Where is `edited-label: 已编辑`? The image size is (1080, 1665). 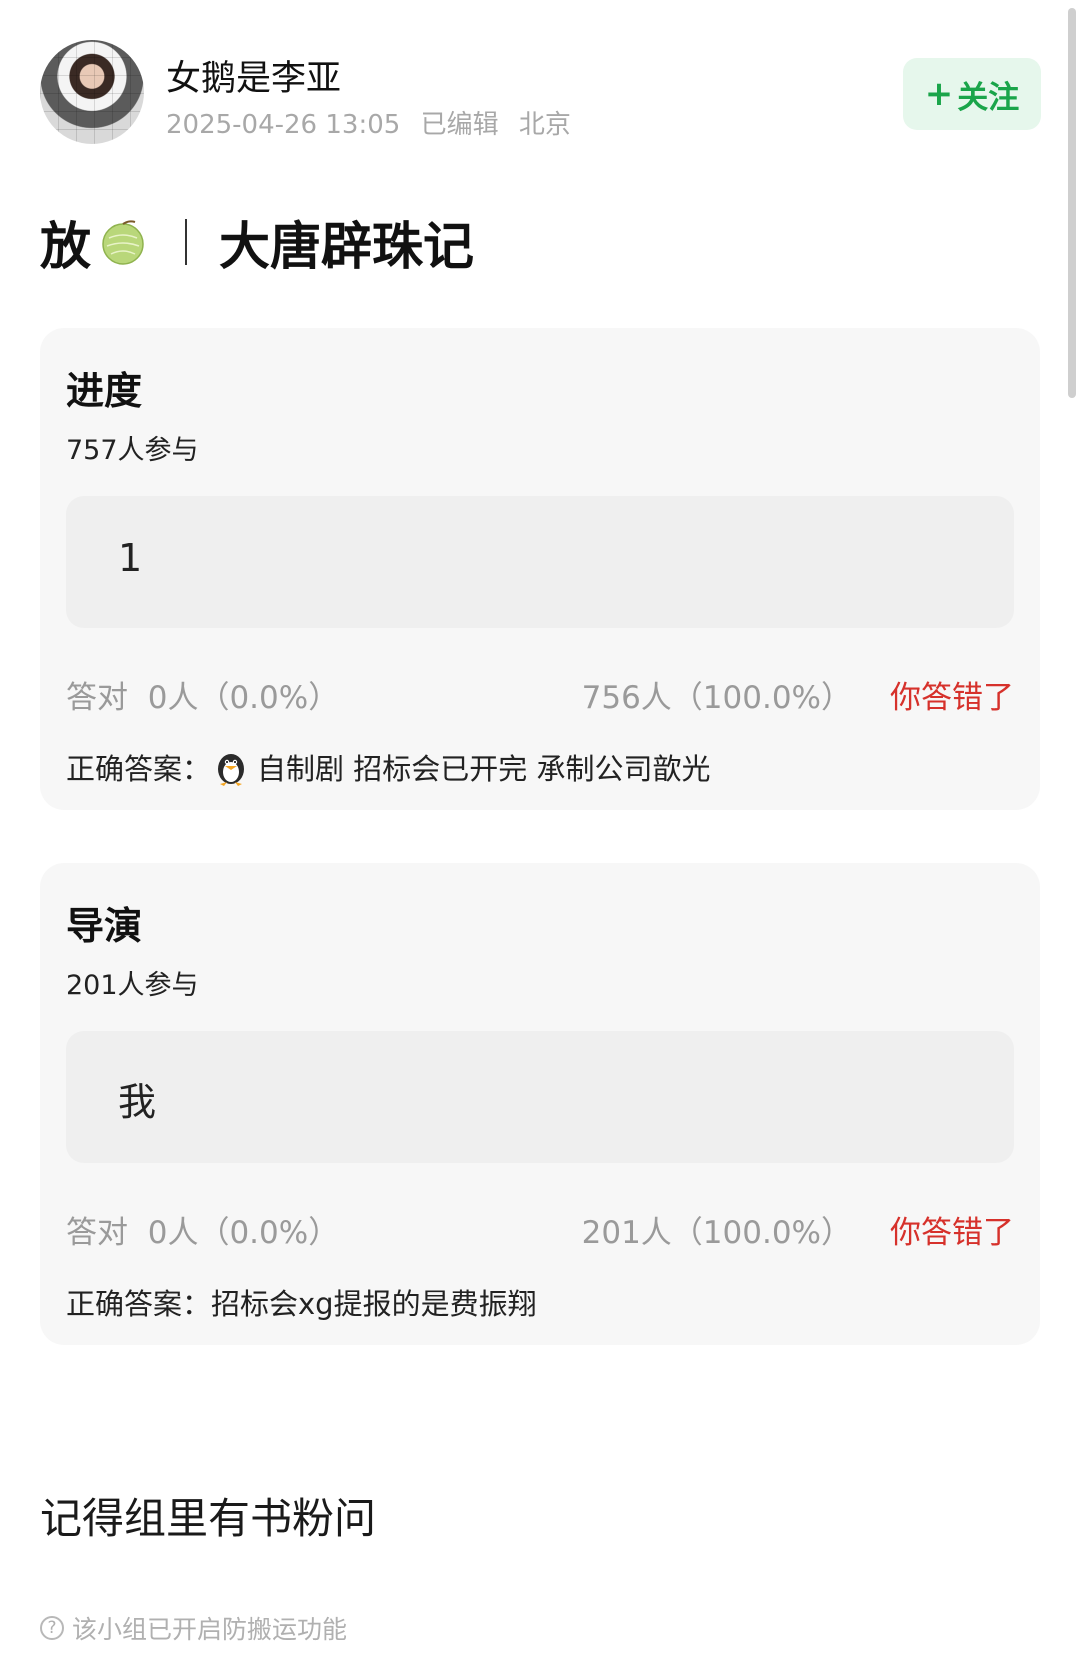
edited-label: 已编辑 is located at coordinates (459, 125).